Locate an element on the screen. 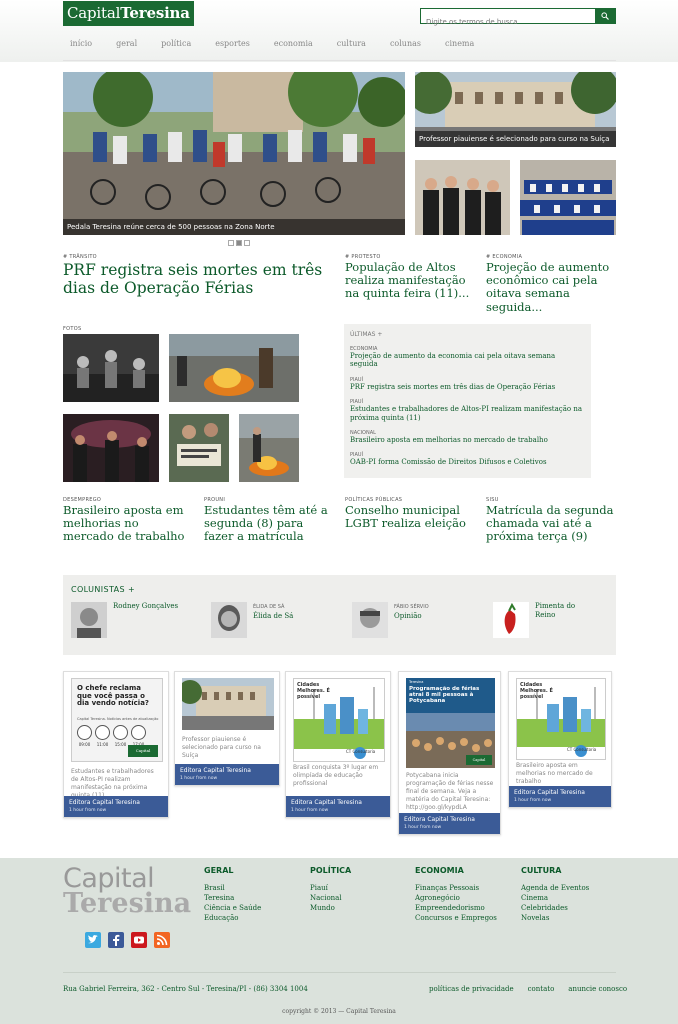 This screenshot has width=678, height=1024. colunista-elida: ÉLIDA DE SÁ Élida de Sá is located at coordinates (281, 620).